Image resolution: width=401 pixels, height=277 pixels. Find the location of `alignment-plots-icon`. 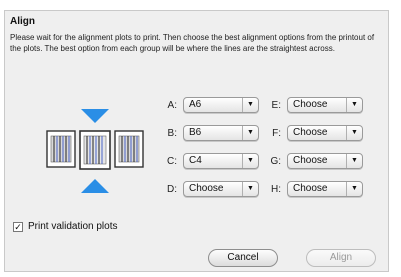

alignment-plots-icon is located at coordinates (95, 151).